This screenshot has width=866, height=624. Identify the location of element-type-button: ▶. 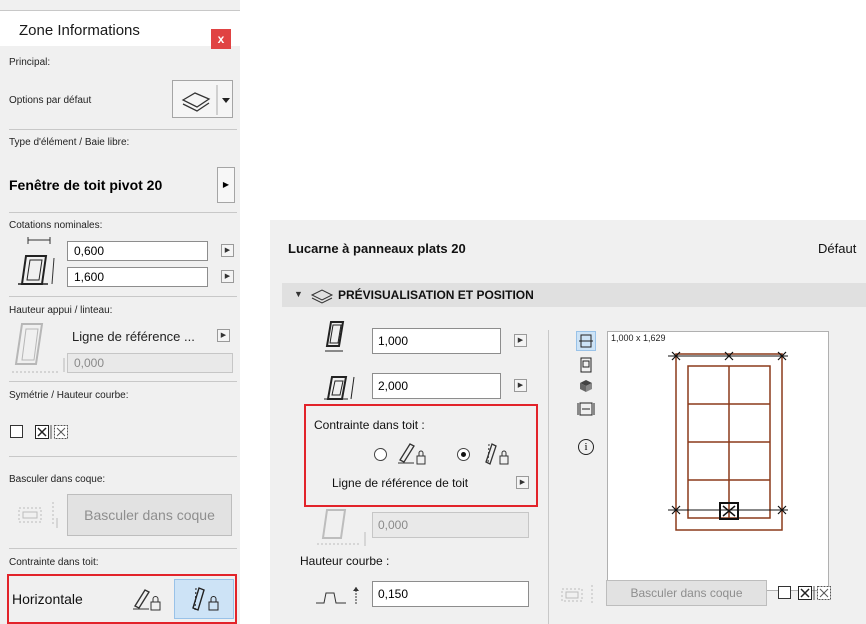
(226, 185).